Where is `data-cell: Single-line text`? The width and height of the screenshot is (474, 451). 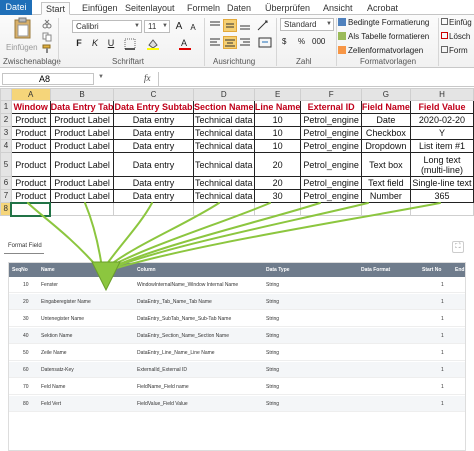
data-cell: Single-line text is located at coordinates (441, 183).